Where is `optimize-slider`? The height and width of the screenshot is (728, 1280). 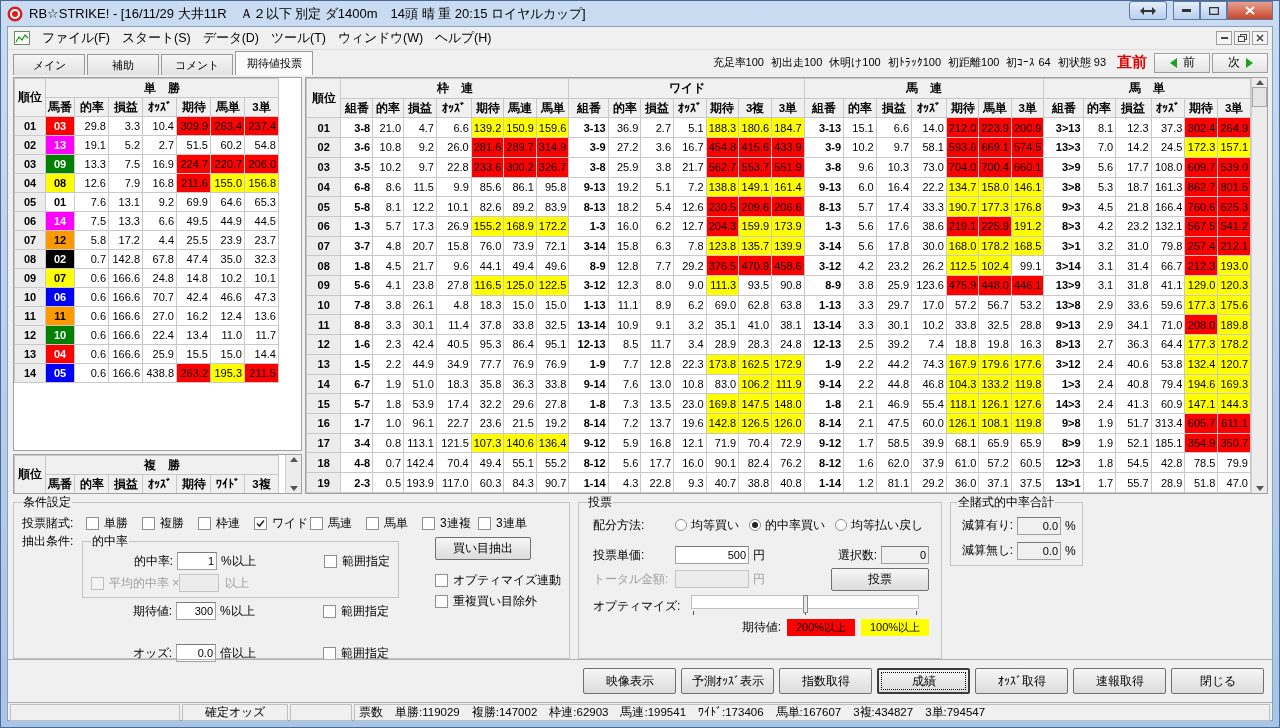 optimize-slider is located at coordinates (805, 606).